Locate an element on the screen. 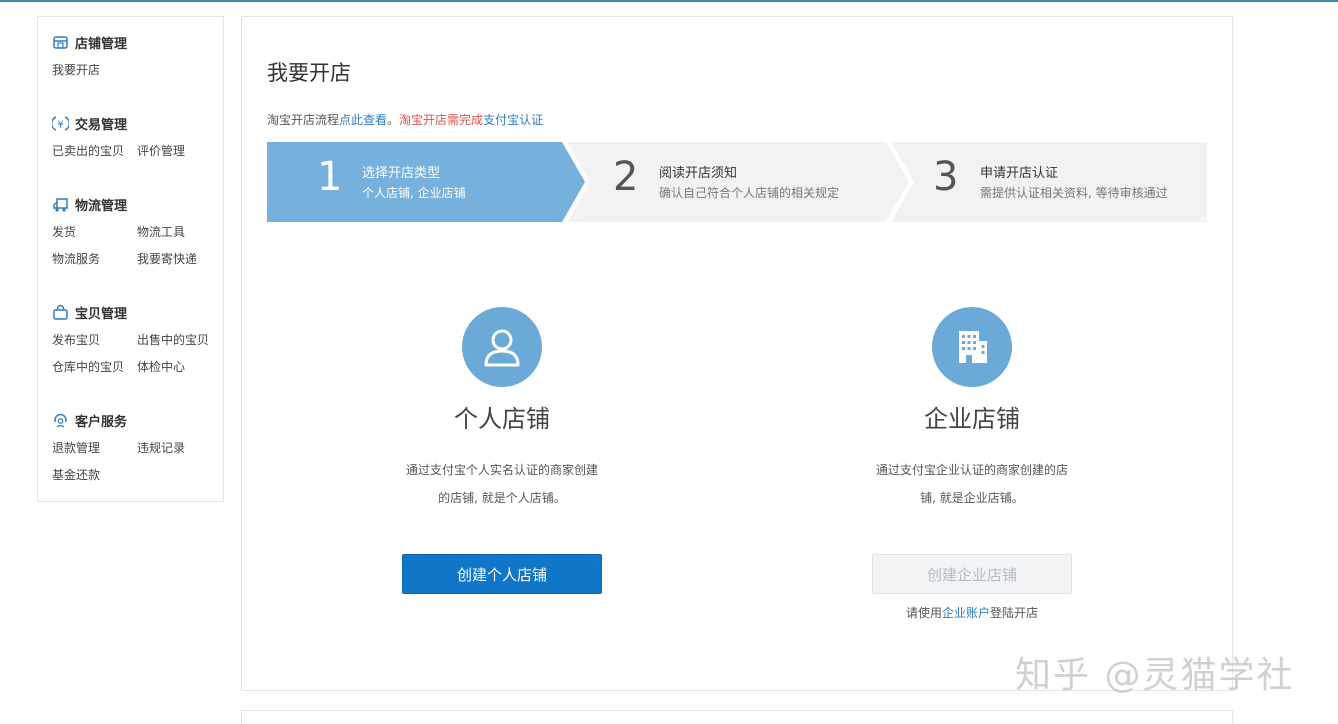 The width and height of the screenshot is (1338, 724). sidebar-links: 发布宝贝 出售中的宝贝 仓库中的宝贝 体检中心 is located at coordinates (137, 354).